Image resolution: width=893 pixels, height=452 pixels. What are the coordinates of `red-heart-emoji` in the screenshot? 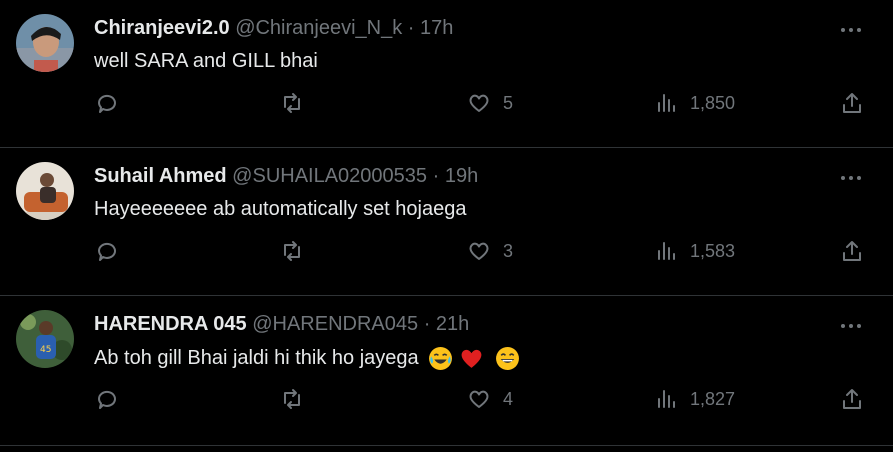 It's located at (471, 358).